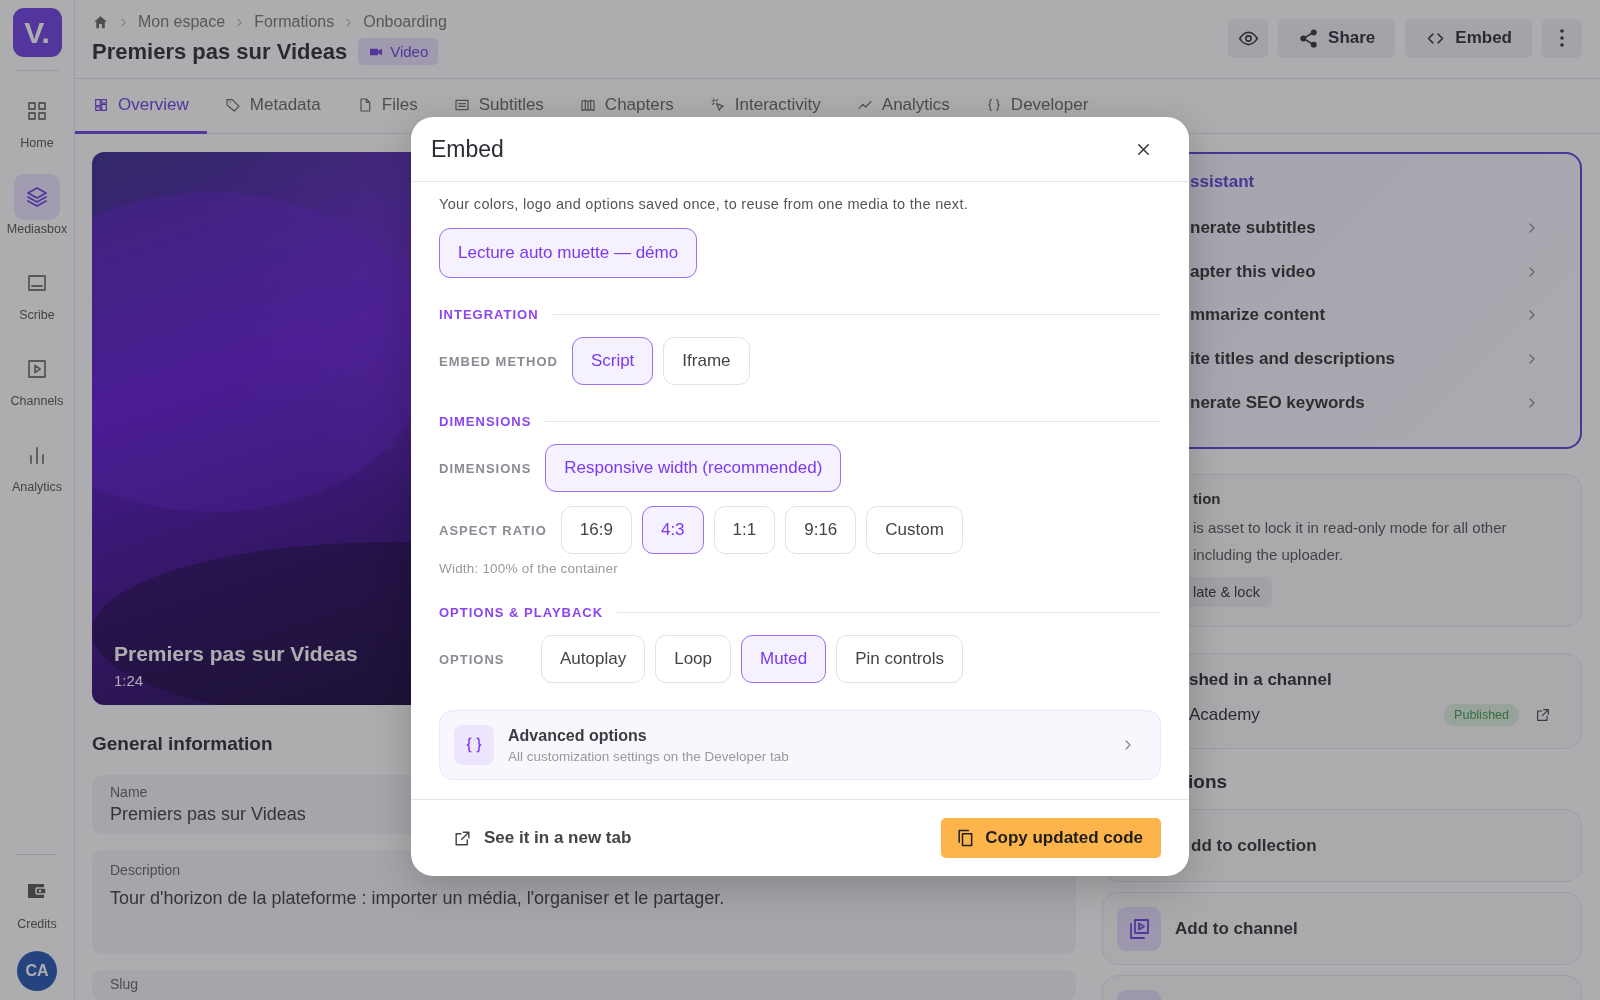  Describe the element at coordinates (37, 143) in the screenshot. I see `sidebar-label: Home` at that location.